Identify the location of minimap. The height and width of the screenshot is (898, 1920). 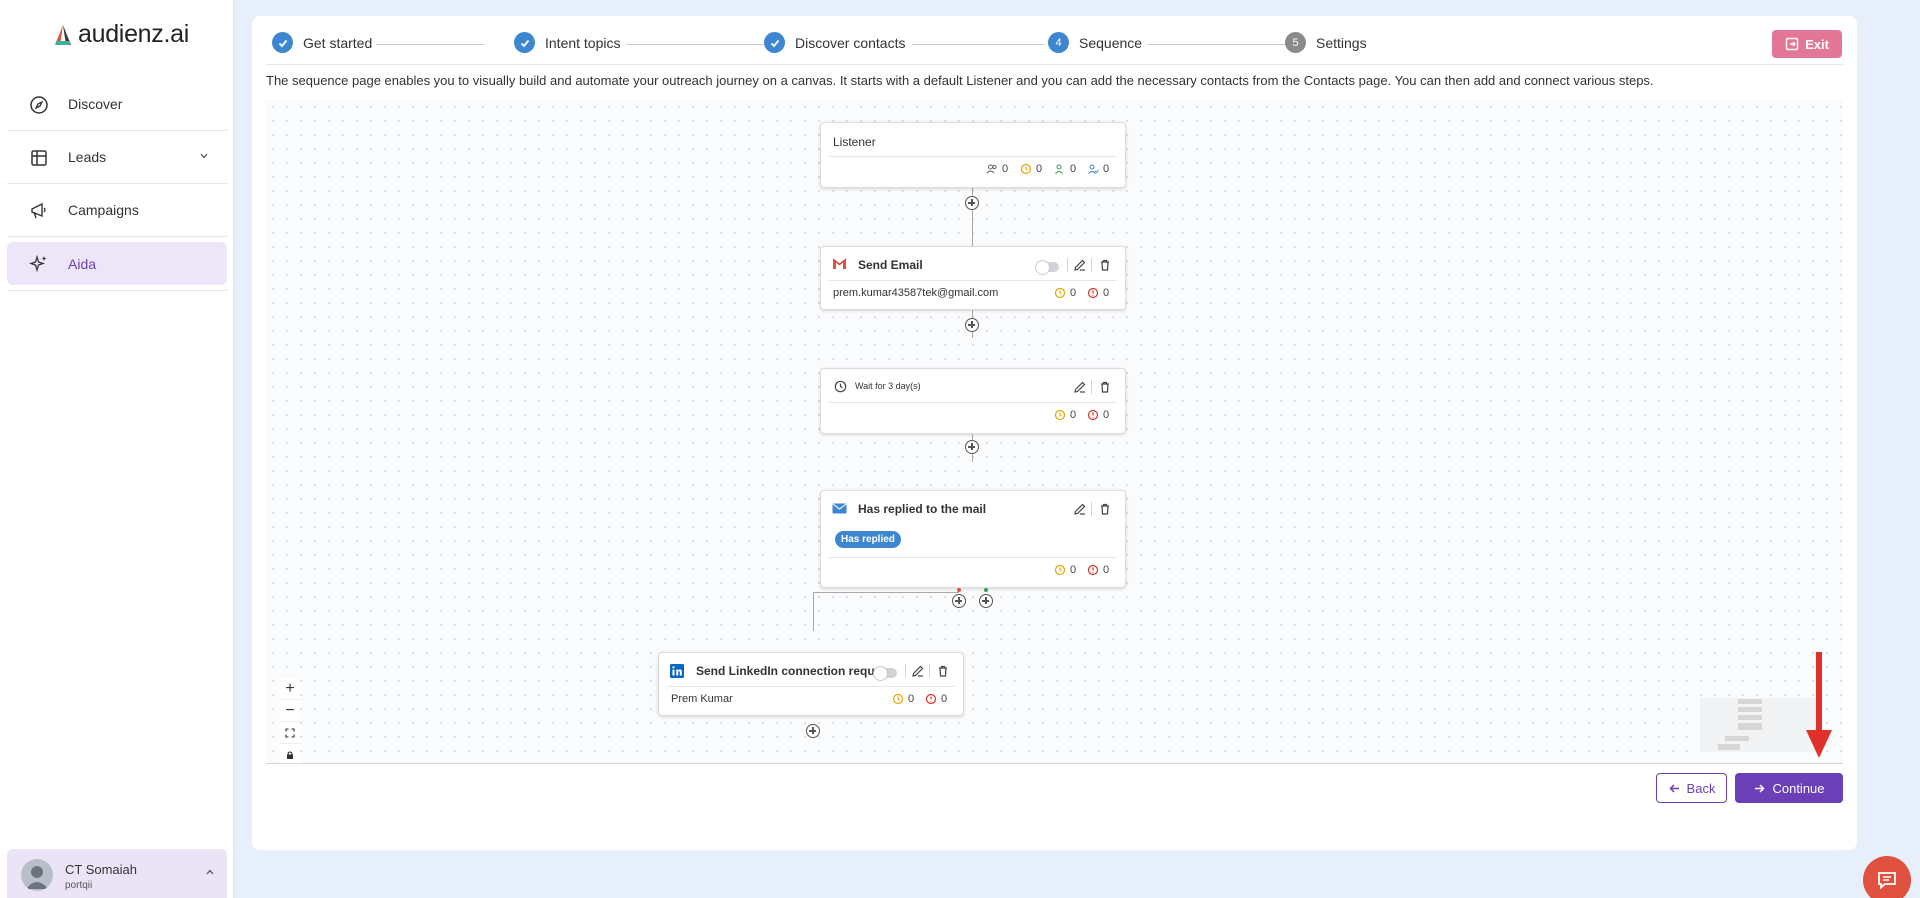
(1759, 725).